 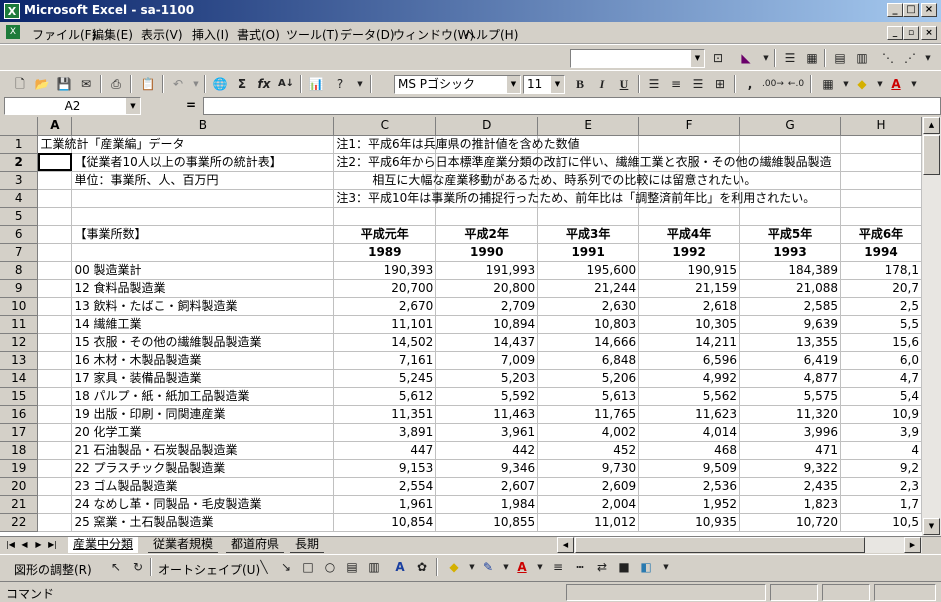 What do you see at coordinates (862, 58) in the screenshot?
I see `by-column-icon: ▥` at bounding box center [862, 58].